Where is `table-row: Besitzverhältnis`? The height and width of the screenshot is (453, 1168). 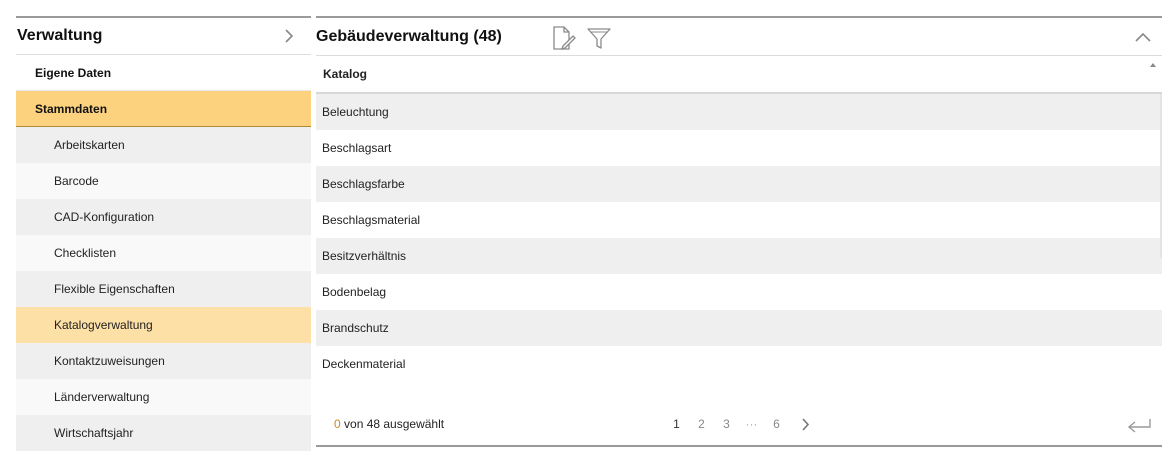
table-row: Besitzverhältnis is located at coordinates (739, 256).